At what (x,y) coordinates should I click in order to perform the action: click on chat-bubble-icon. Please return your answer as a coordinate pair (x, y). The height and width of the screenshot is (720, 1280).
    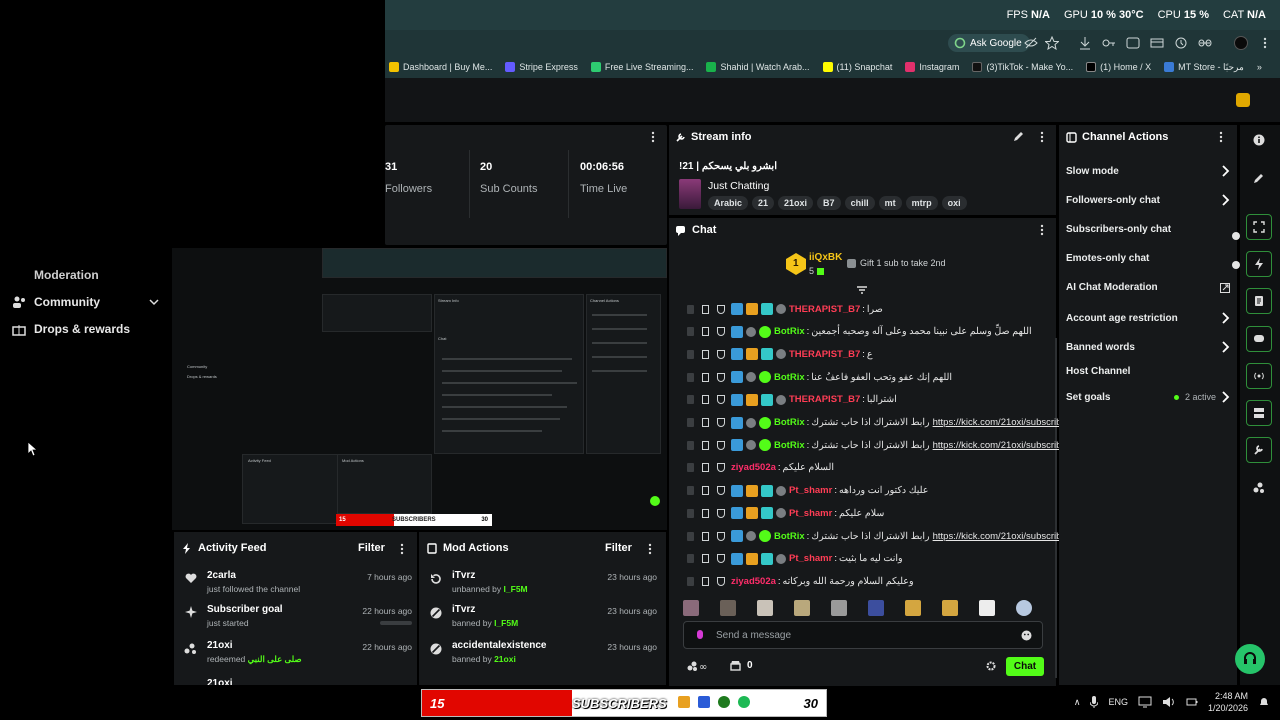
    Looking at the image, I should click on (1259, 339).